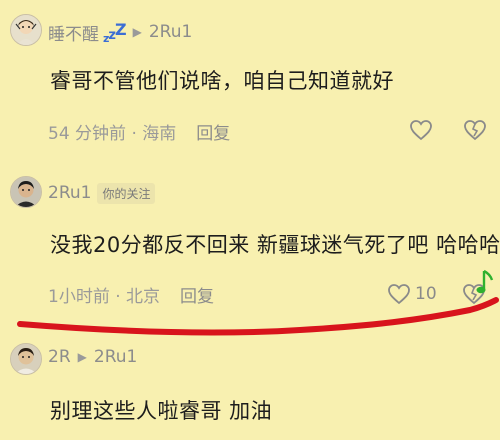  What do you see at coordinates (426, 294) in the screenshot?
I see `like-count: 10` at bounding box center [426, 294].